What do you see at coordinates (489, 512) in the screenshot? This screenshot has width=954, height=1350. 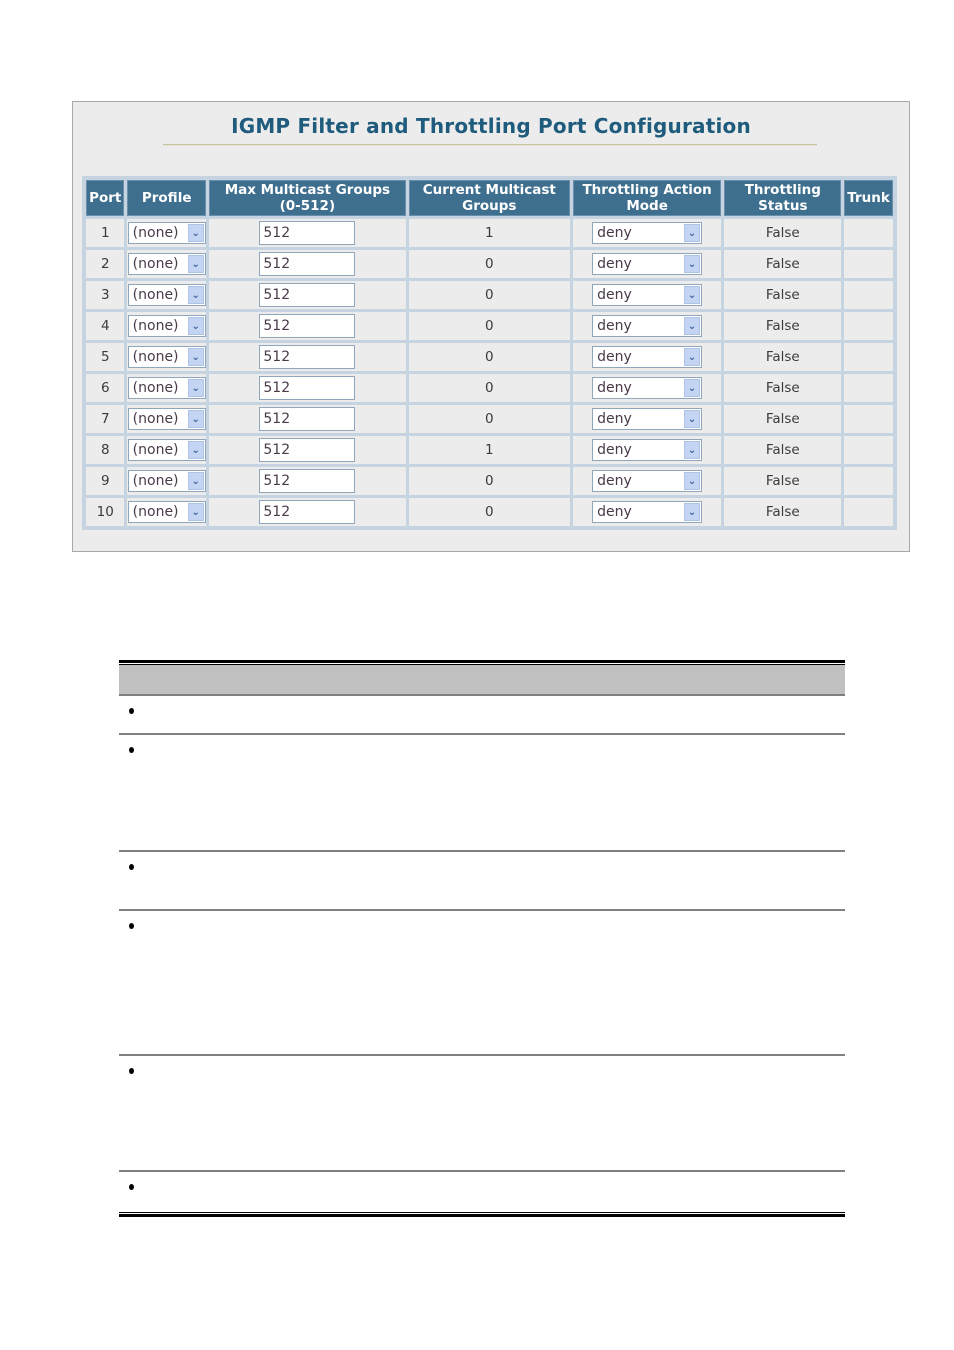 I see `table-row: 10 (none) ⌄ 0 deny ⌄ False` at bounding box center [489, 512].